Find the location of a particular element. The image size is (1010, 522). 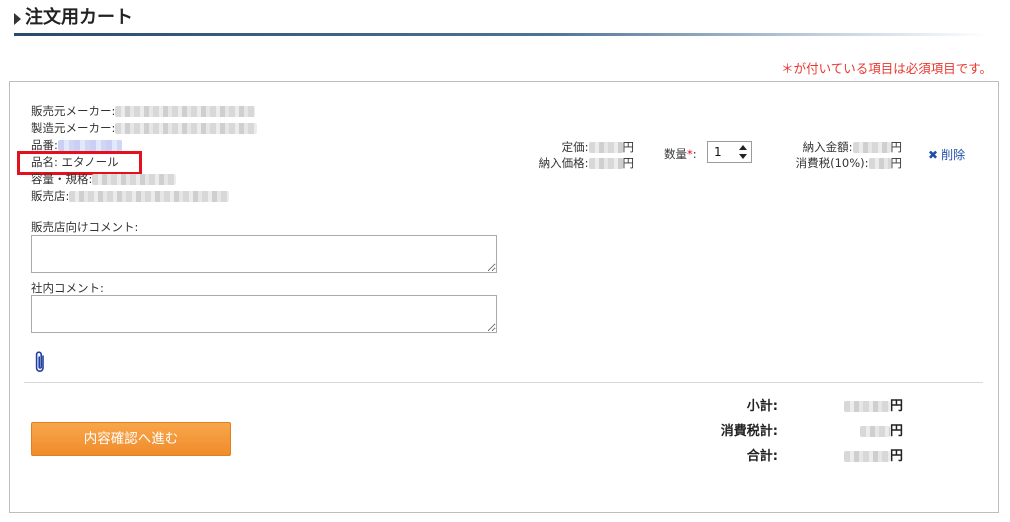

tax-yen: 円 is located at coordinates (896, 163).